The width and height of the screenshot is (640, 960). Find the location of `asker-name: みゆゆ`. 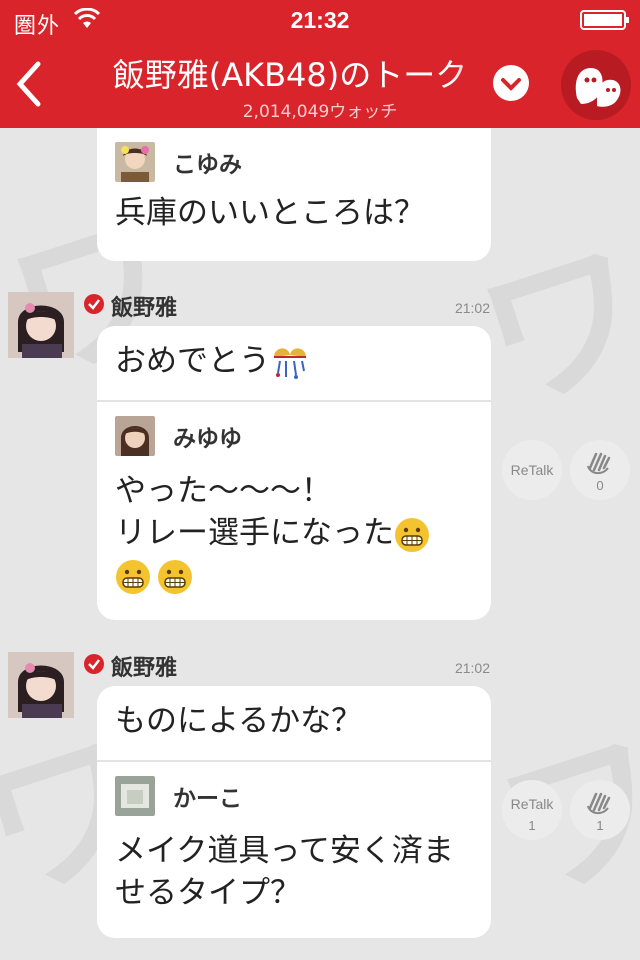

asker-name: みゆゆ is located at coordinates (207, 439).